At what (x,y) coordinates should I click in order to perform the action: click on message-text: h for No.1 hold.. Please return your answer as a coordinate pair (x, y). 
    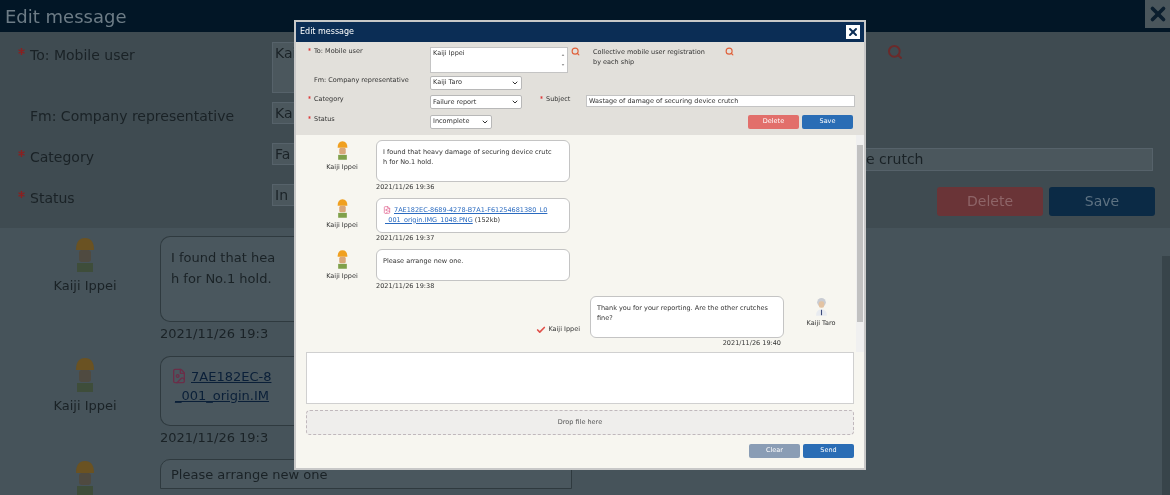
    Looking at the image, I should click on (222, 279).